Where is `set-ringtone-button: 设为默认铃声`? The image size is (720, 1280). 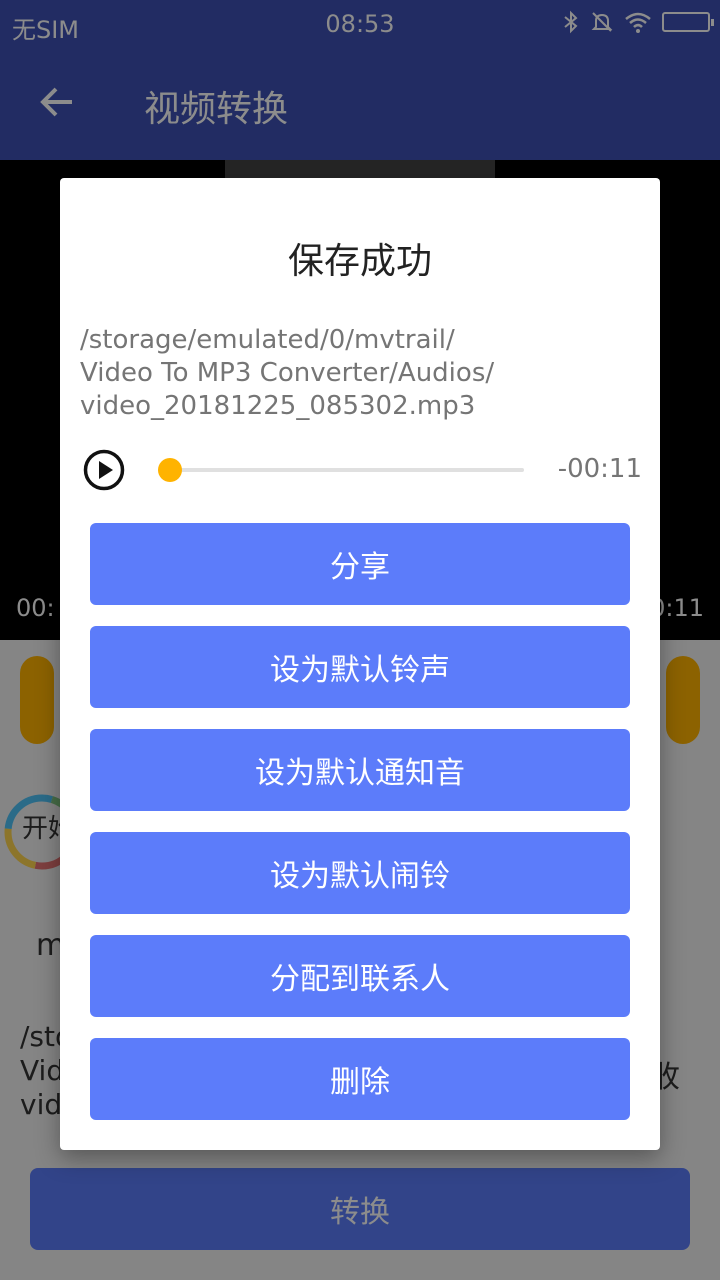 set-ringtone-button: 设为默认铃声 is located at coordinates (360, 667).